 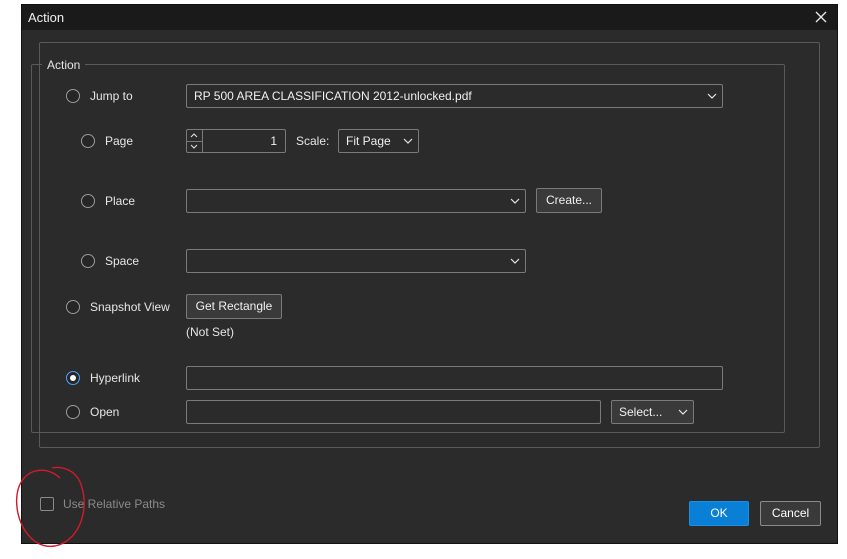 I want to click on stepper-down-button, so click(x=194, y=146).